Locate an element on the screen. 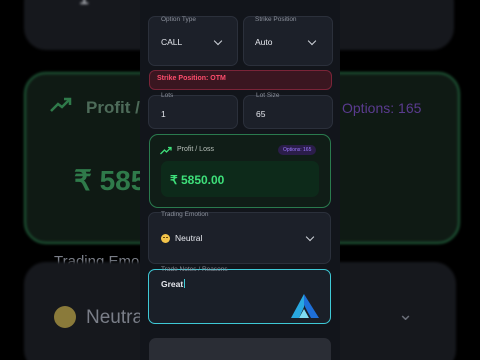  bg-badge-fragment: Options: 165 is located at coordinates (382, 108).